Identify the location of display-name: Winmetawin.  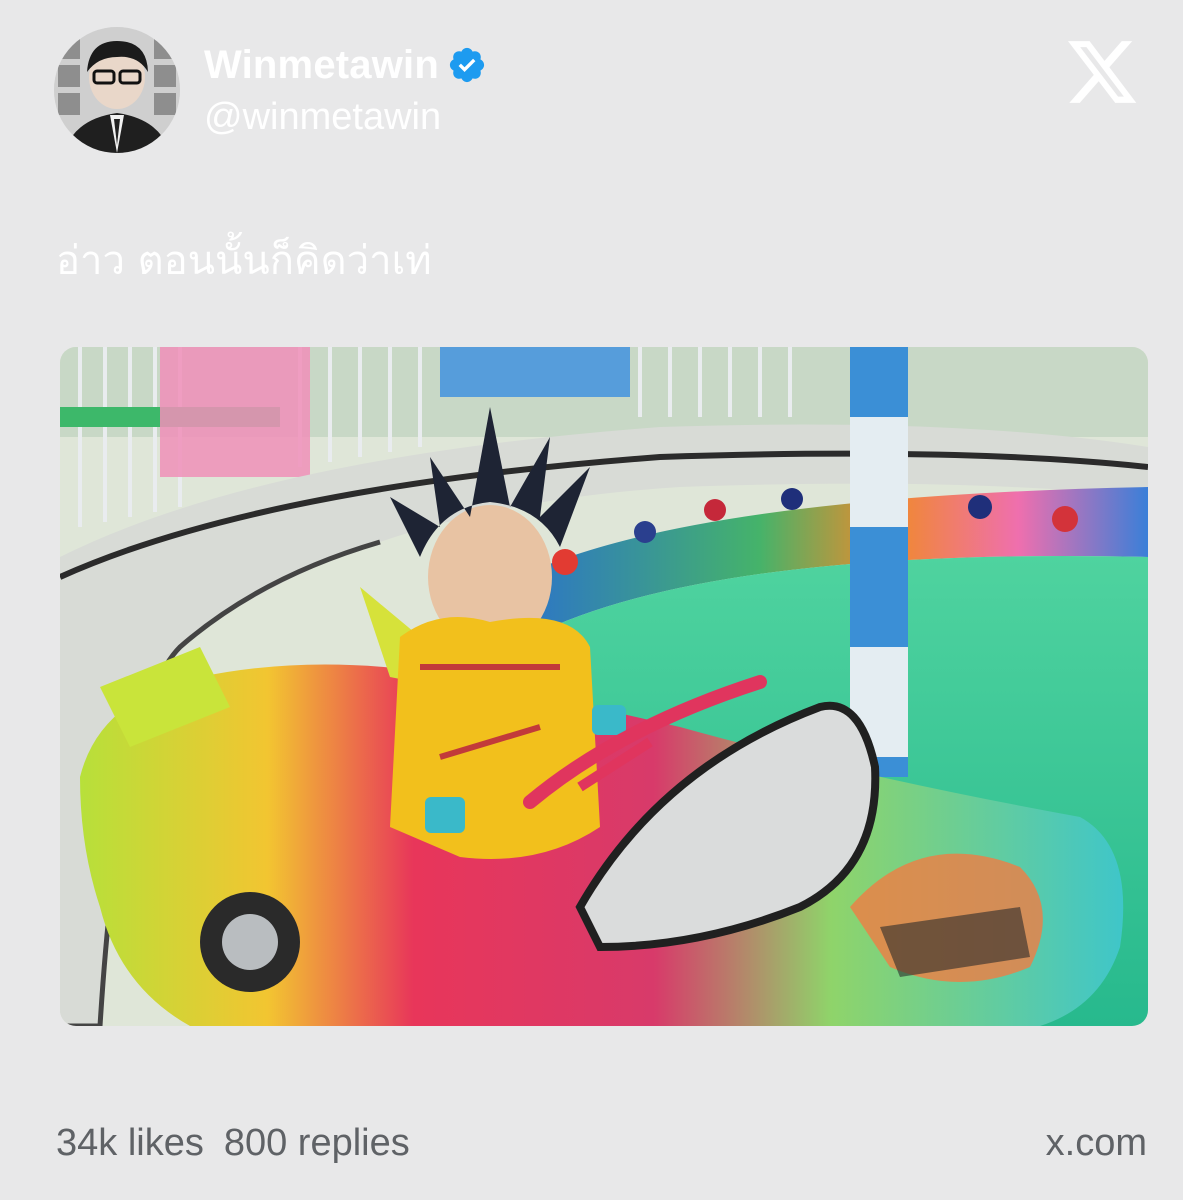
(321, 65).